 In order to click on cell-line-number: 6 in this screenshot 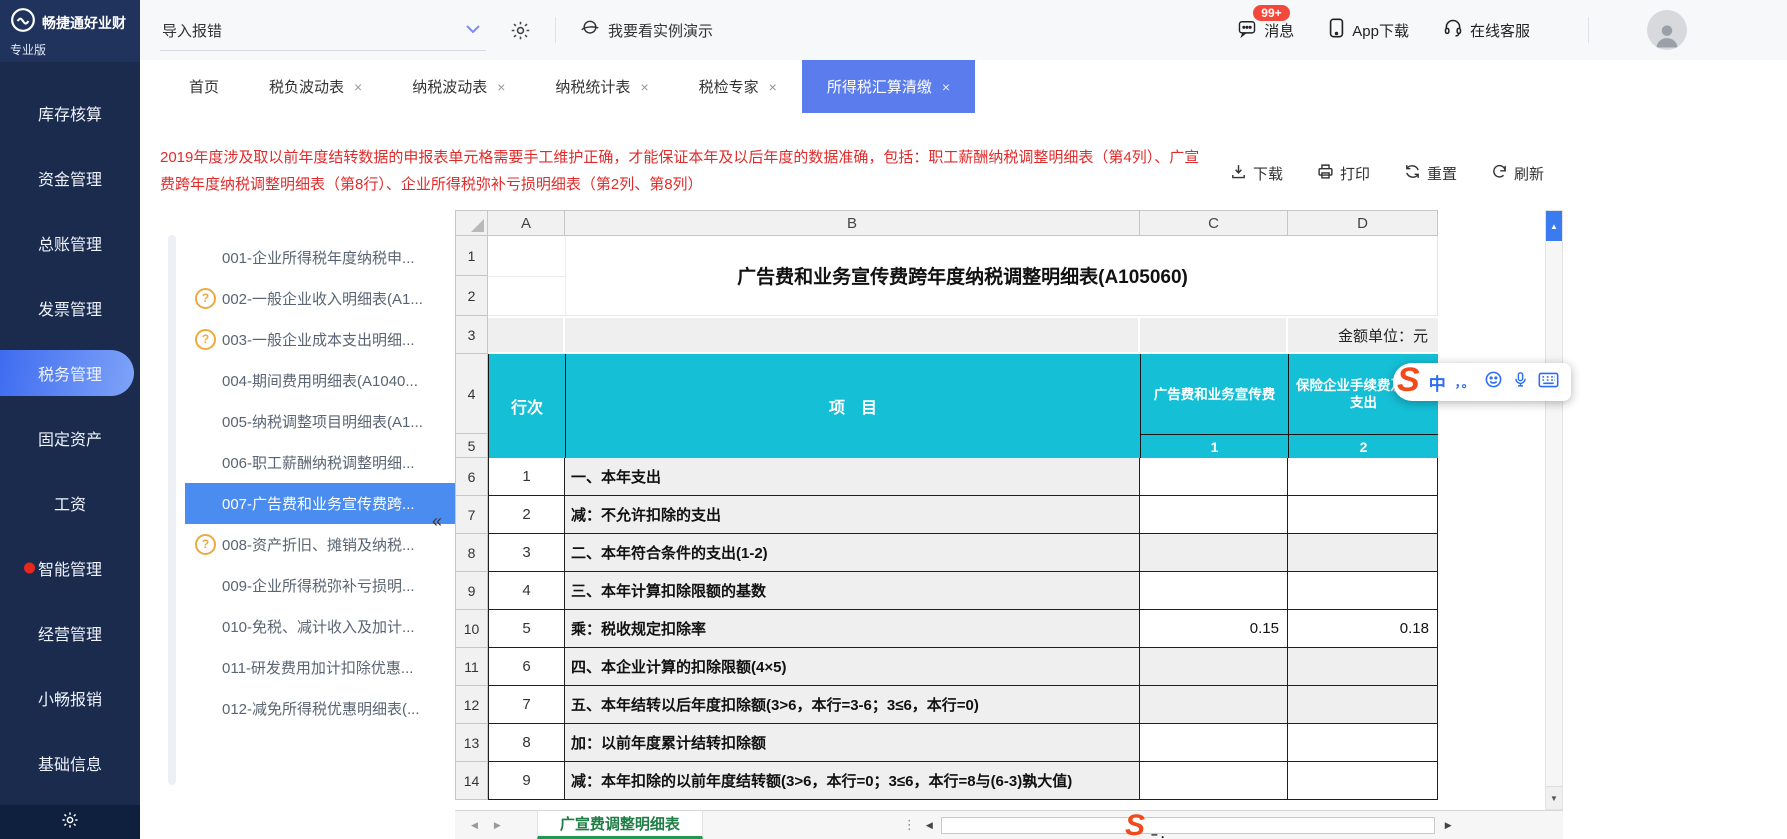, I will do `click(526, 667)`.